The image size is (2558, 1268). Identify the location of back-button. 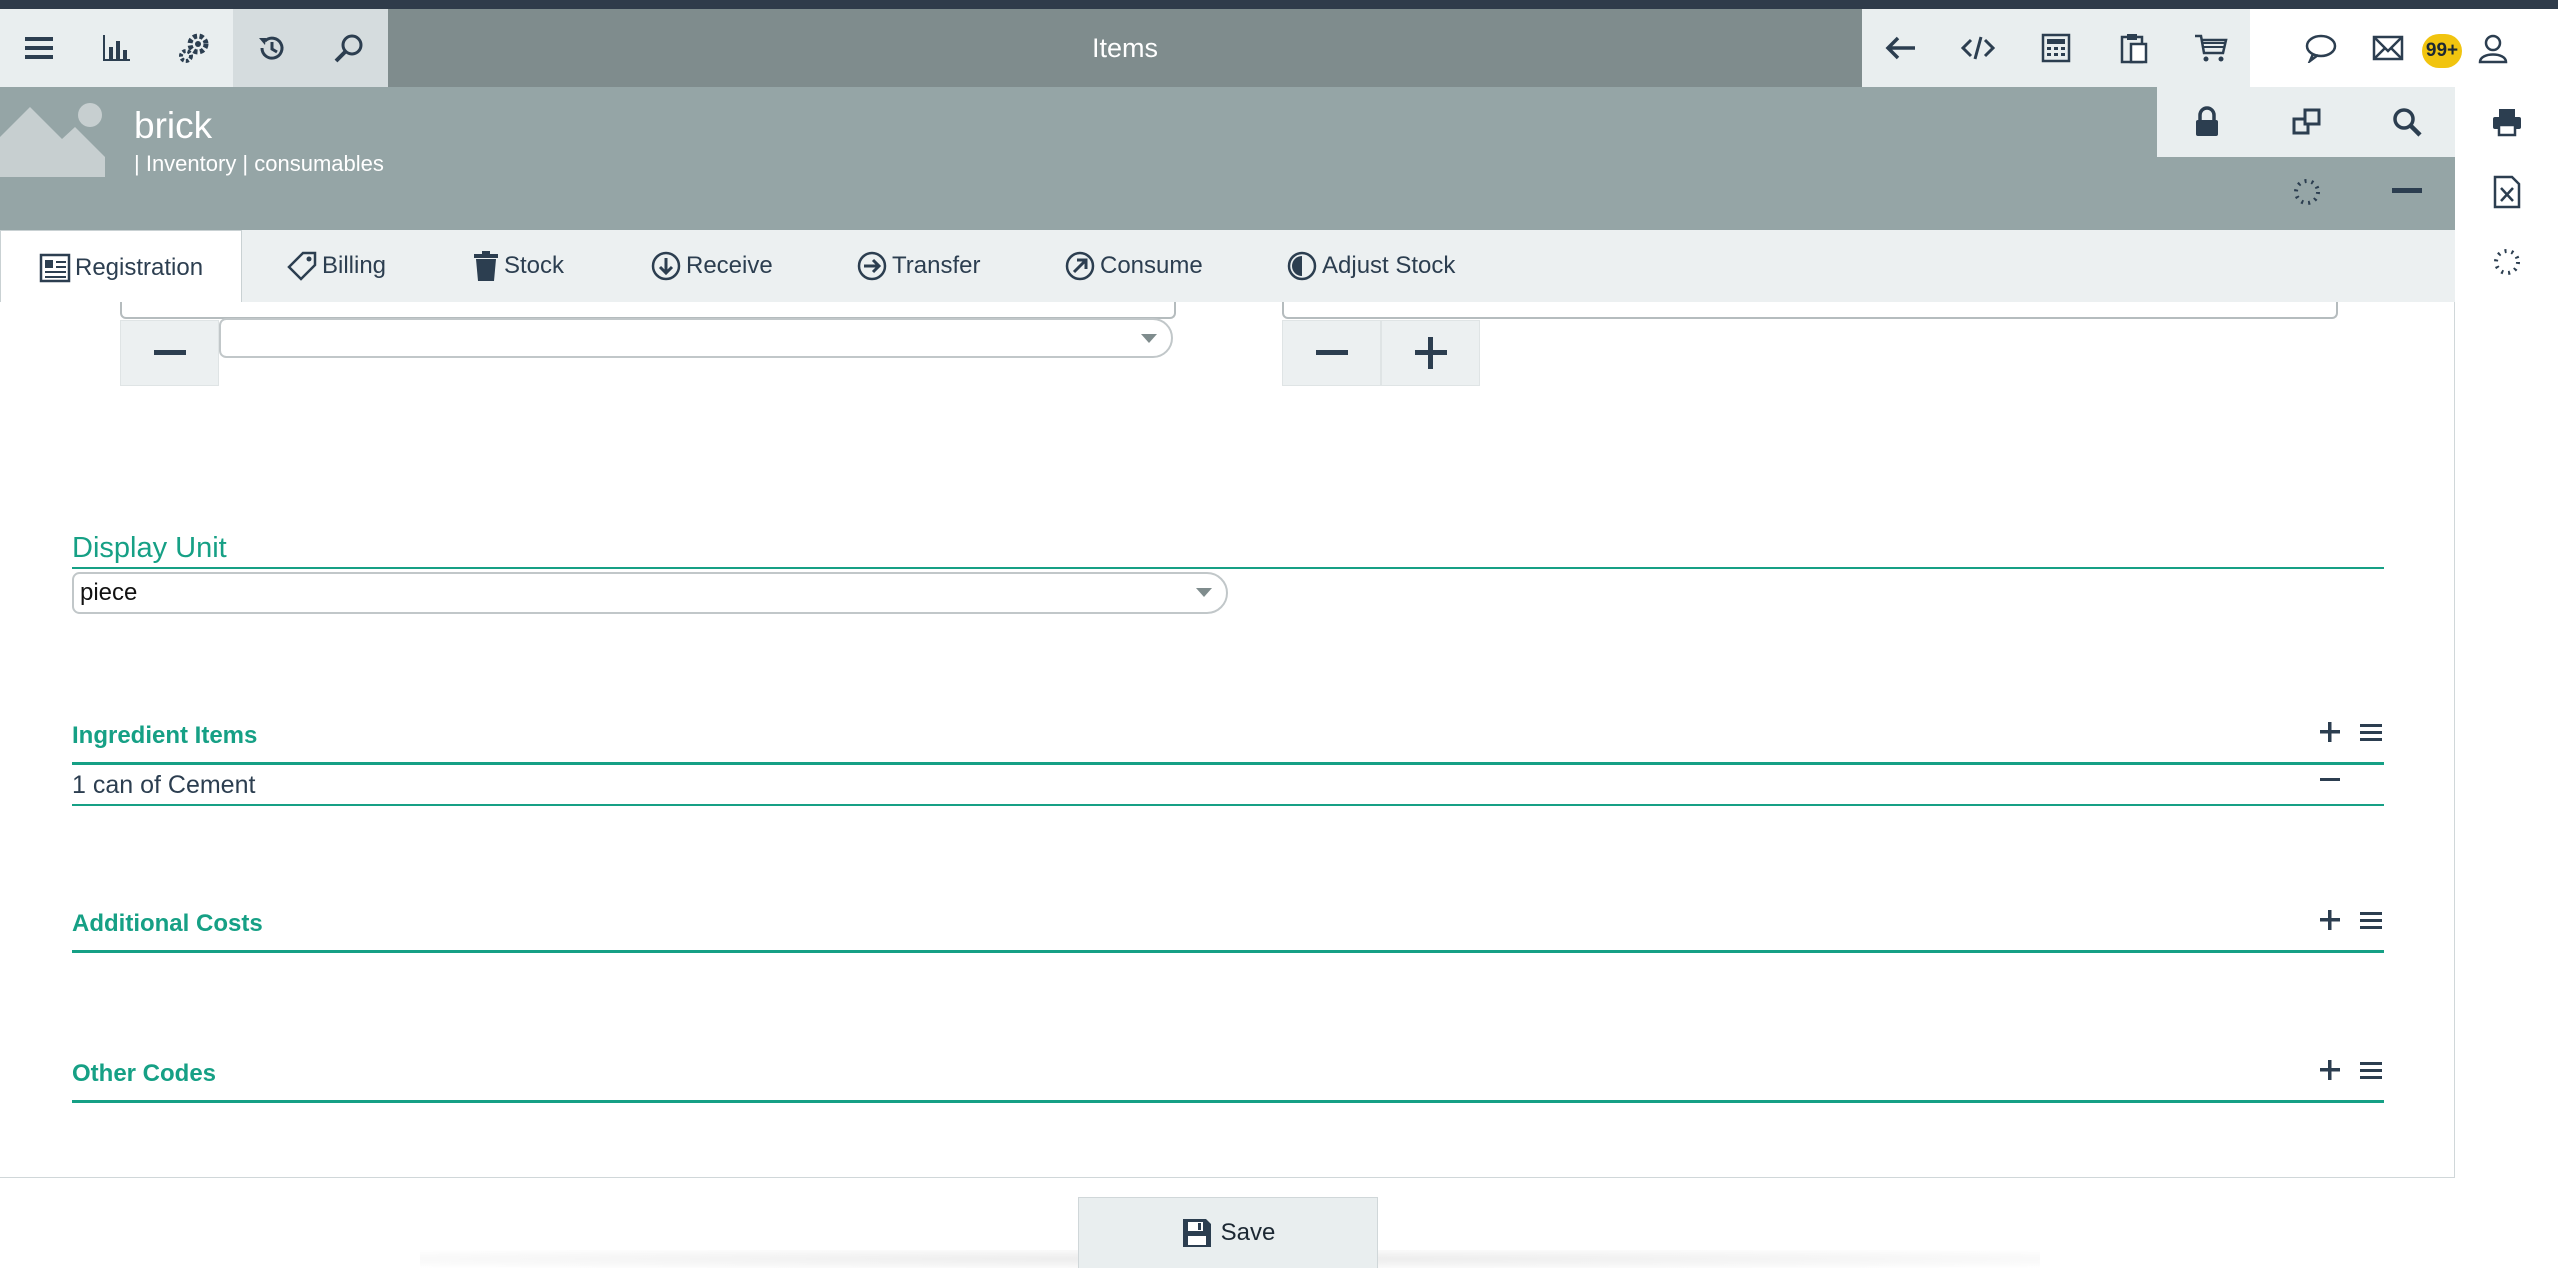
(1901, 48).